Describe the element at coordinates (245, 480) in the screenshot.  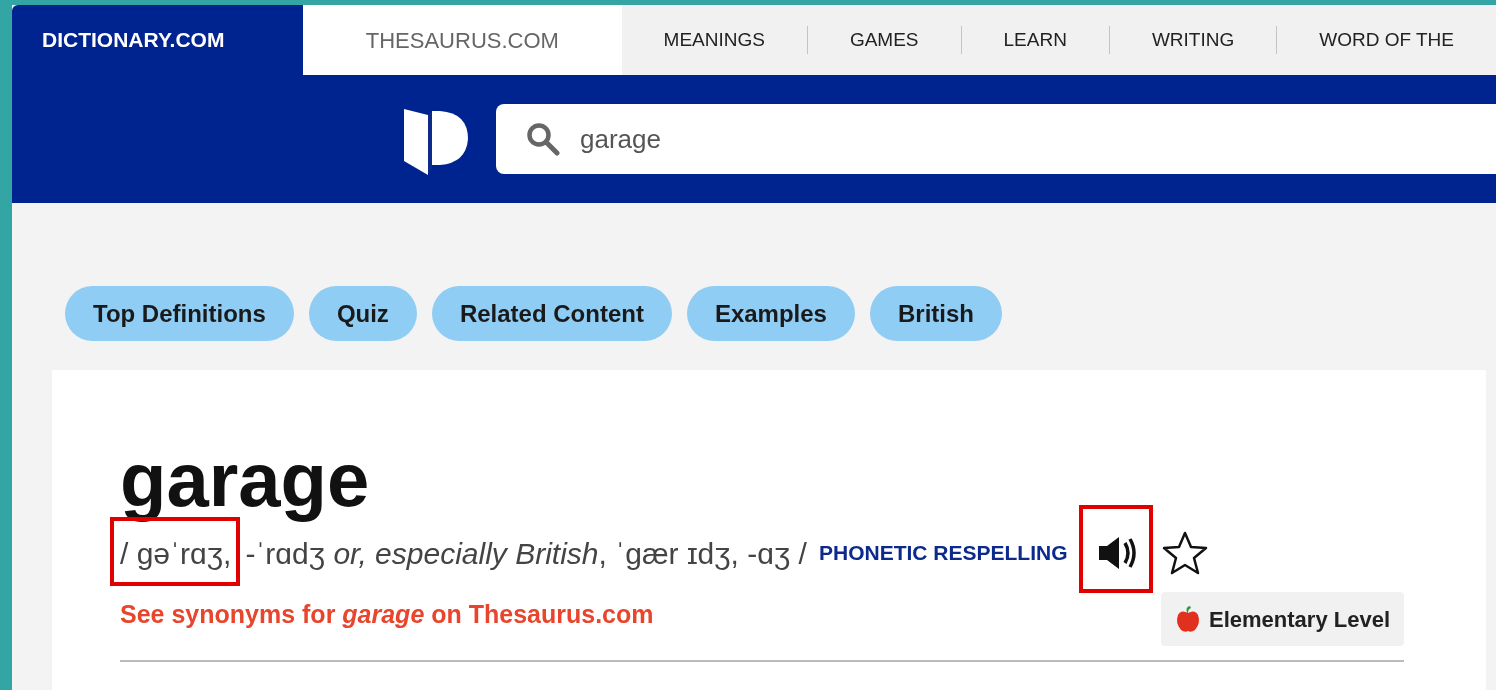
I see `headword: garage` at that location.